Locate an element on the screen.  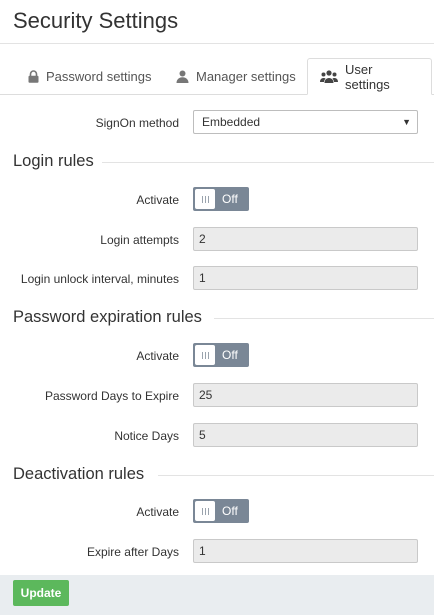
notice-days-field: 5 is located at coordinates (305, 435).